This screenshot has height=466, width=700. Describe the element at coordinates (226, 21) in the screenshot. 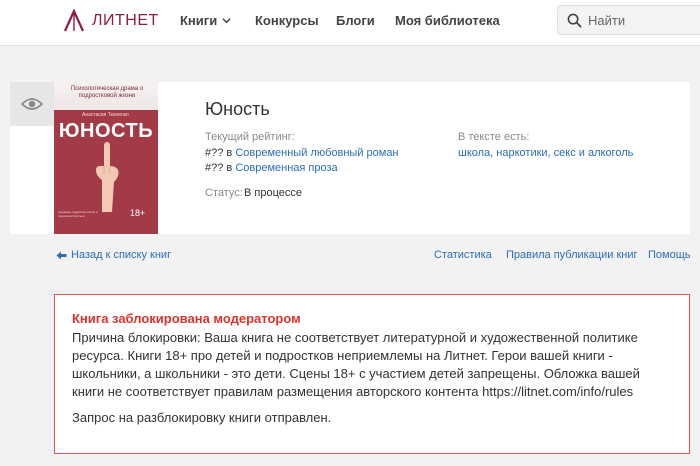

I see `chevron-down-icon` at that location.